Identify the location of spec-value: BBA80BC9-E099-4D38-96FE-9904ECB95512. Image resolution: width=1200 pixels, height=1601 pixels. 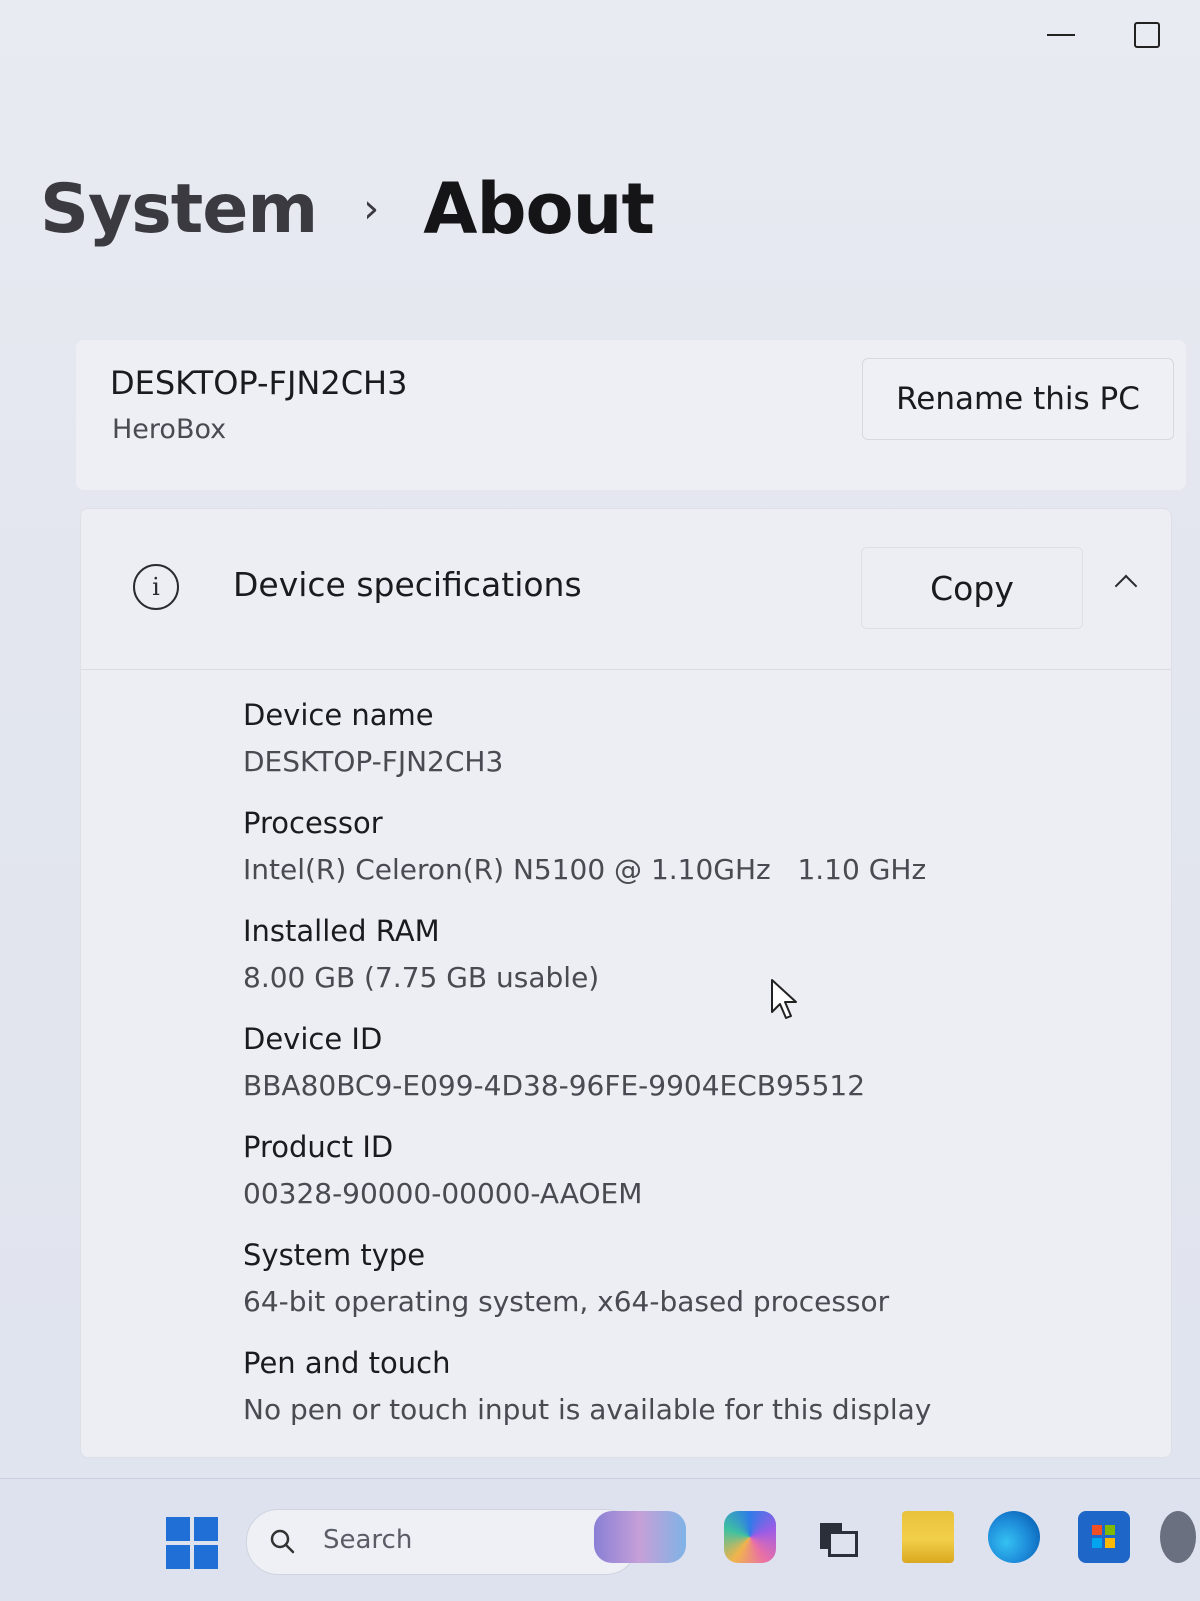
(554, 1085).